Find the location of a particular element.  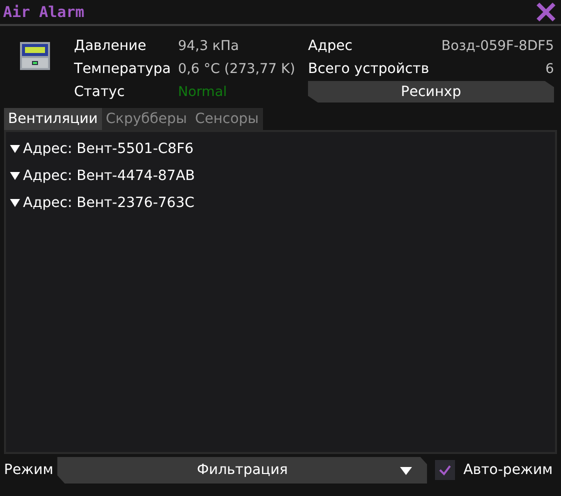

checkmark-icon is located at coordinates (445, 470).